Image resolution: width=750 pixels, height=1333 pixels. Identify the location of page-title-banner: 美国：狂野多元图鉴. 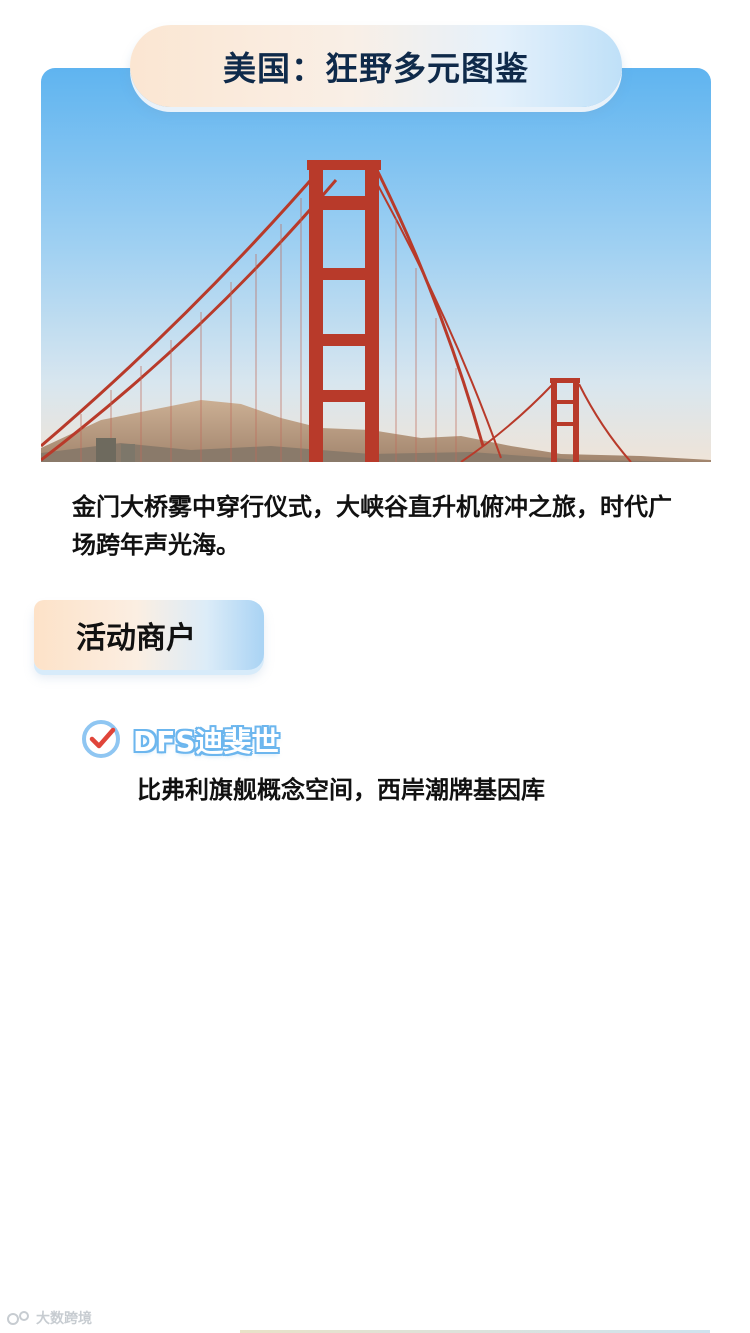
(376, 66).